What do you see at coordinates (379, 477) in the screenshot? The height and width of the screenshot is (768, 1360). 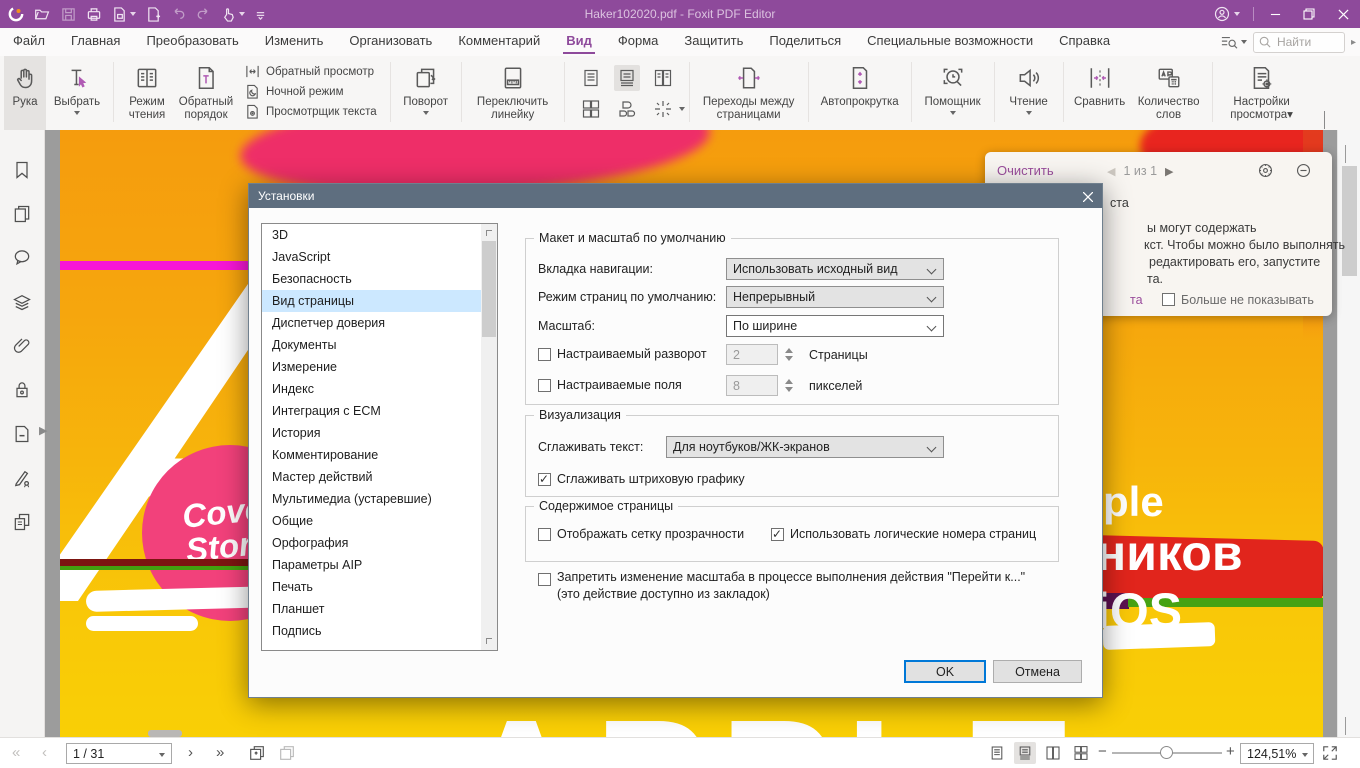 I see `list-item-action-wizard: Мастер действий` at bounding box center [379, 477].